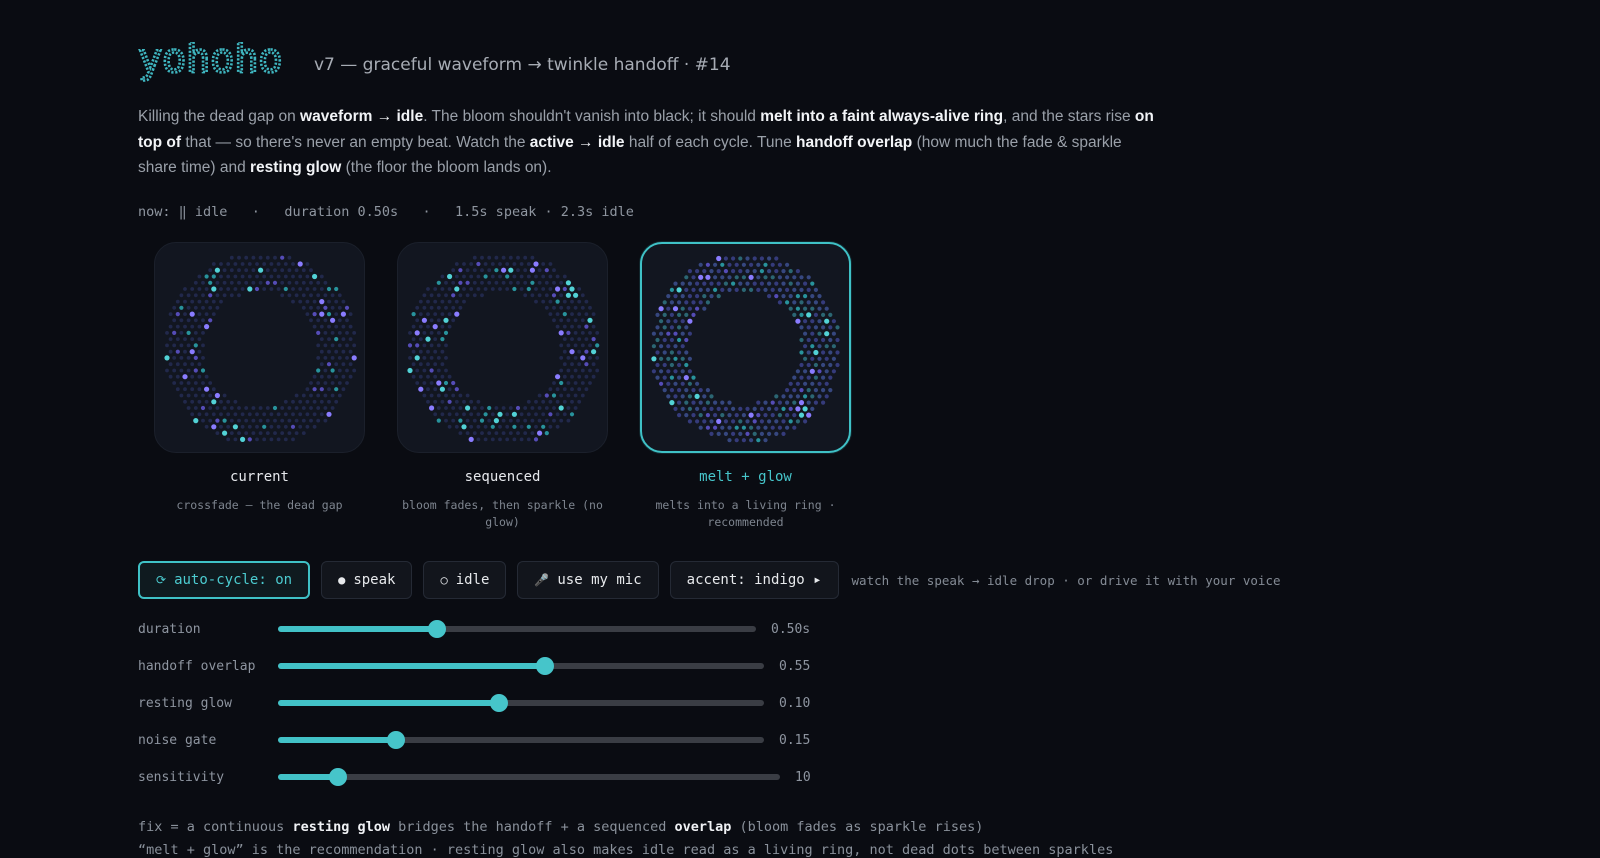 The image size is (1600, 858). I want to click on resting-glow-slider, so click(521, 703).